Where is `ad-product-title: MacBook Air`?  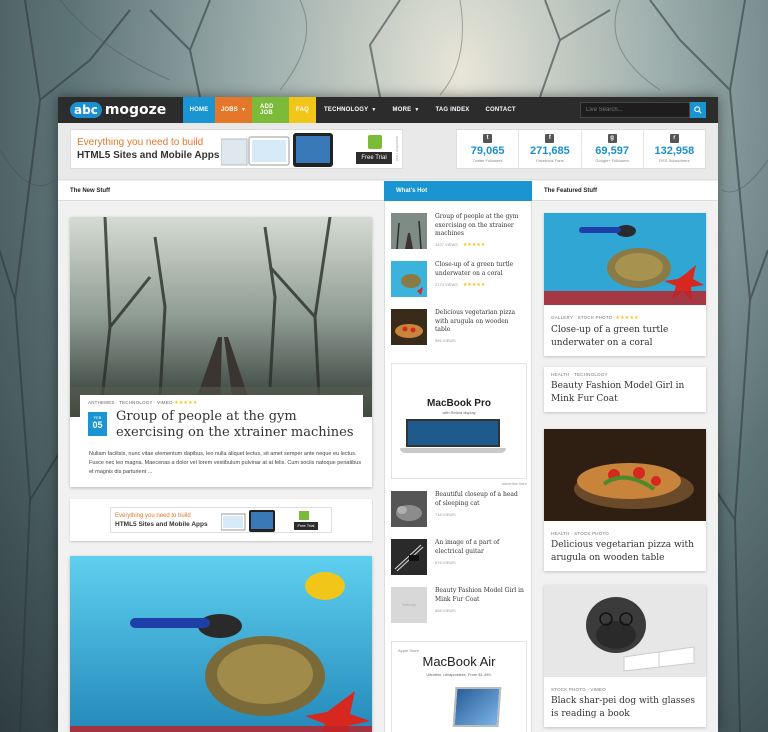 ad-product-title: MacBook Air is located at coordinates (459, 661).